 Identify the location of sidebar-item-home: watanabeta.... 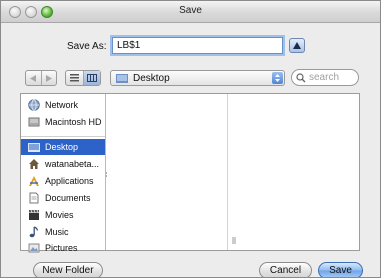
(63, 164).